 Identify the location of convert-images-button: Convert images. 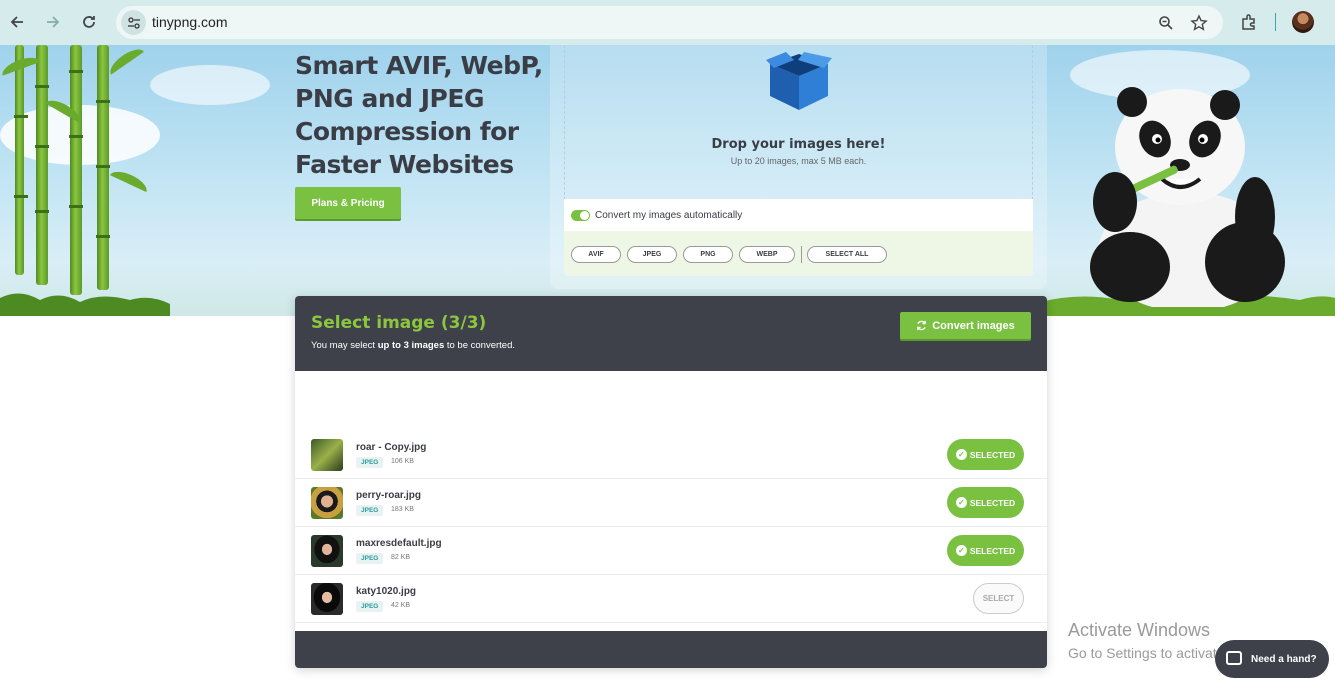
(965, 325).